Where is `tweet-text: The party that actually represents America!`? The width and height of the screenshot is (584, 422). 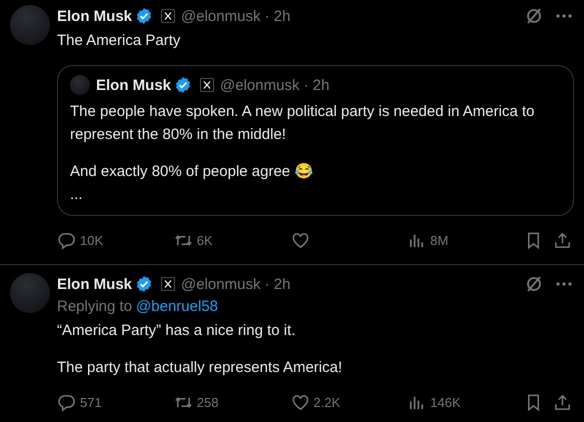
tweet-text: The party that actually represents America! is located at coordinates (200, 368).